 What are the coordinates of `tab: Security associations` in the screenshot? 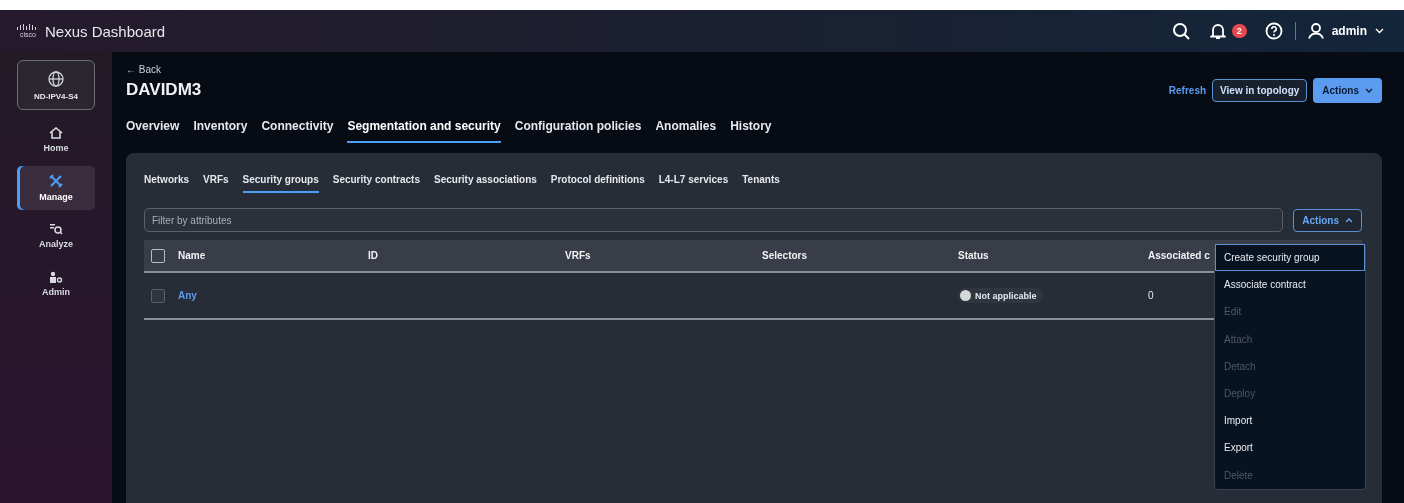 It's located at (485, 183).